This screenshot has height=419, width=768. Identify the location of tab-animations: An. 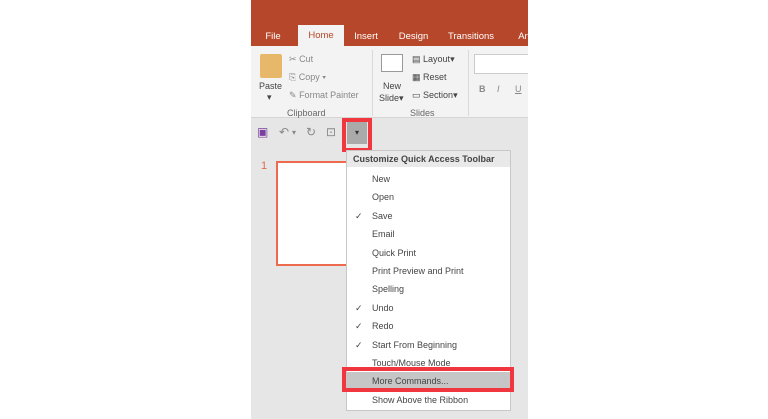
(521, 37).